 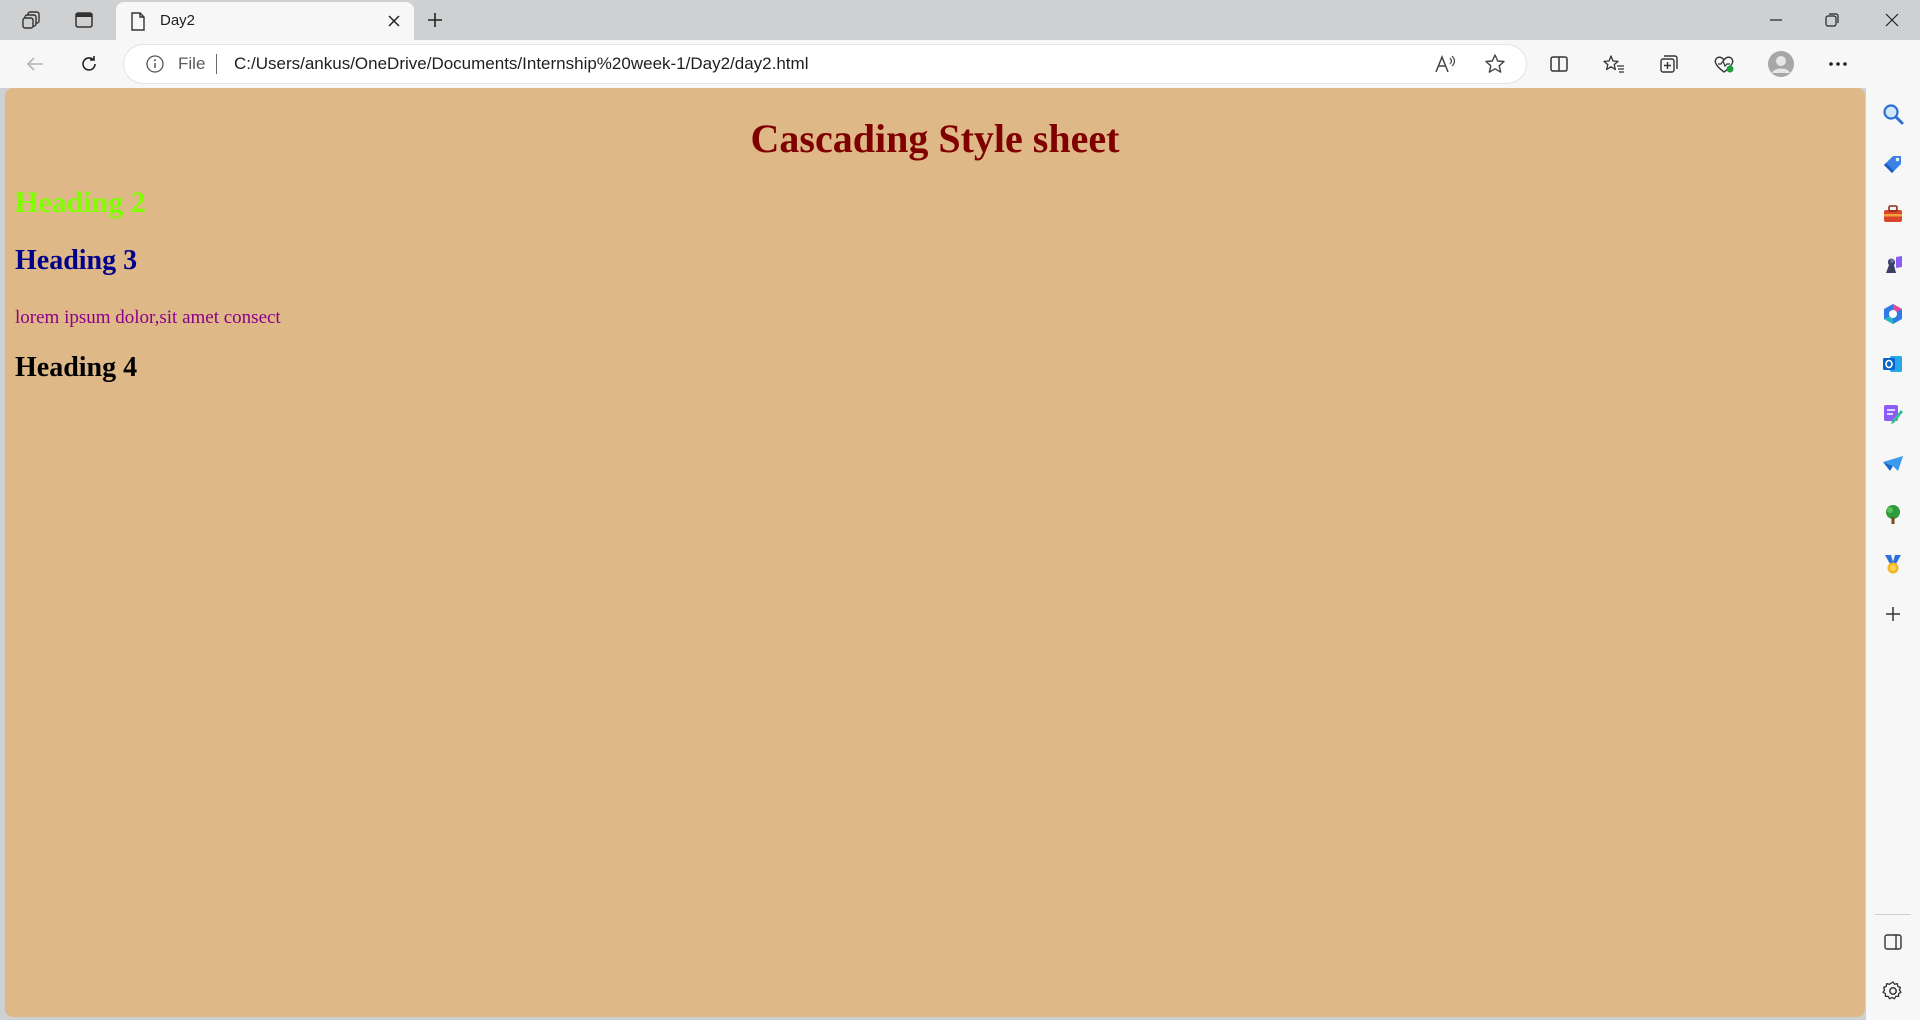 I want to click on add-icon, so click(x=1893, y=614).